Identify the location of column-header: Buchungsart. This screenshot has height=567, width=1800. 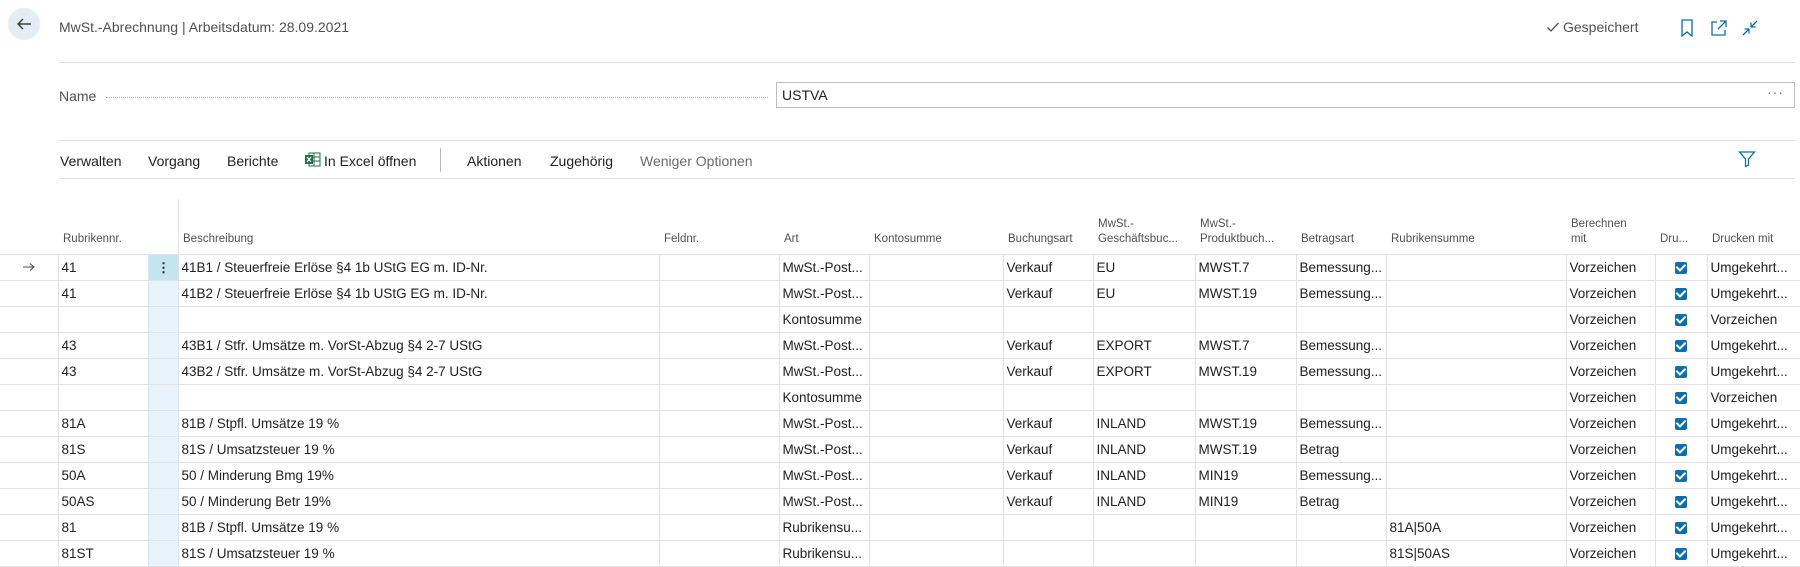
(1048, 227).